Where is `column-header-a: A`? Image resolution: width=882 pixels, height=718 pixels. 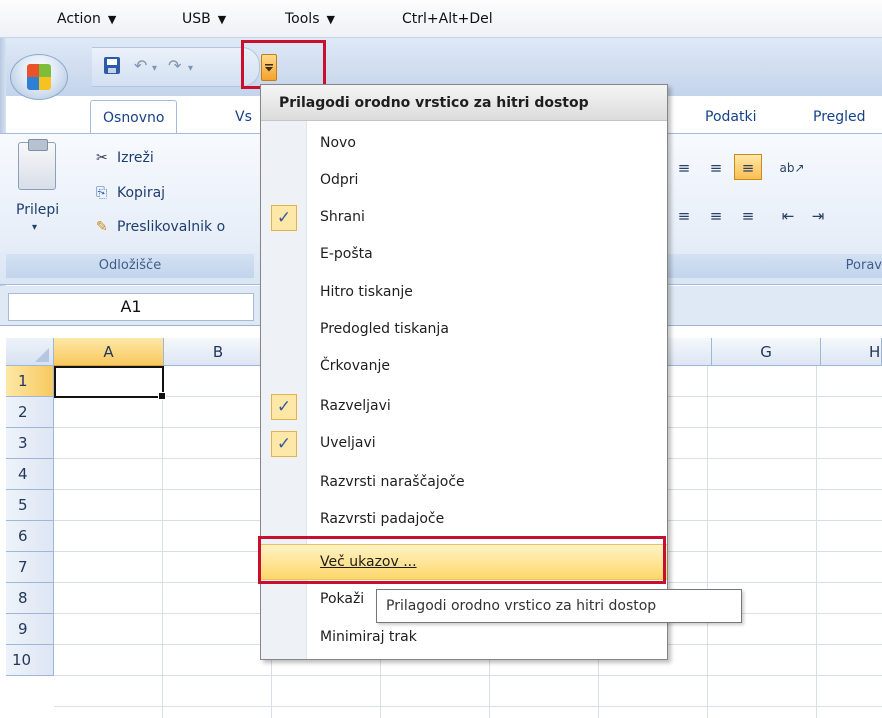
column-header-a: A is located at coordinates (109, 352).